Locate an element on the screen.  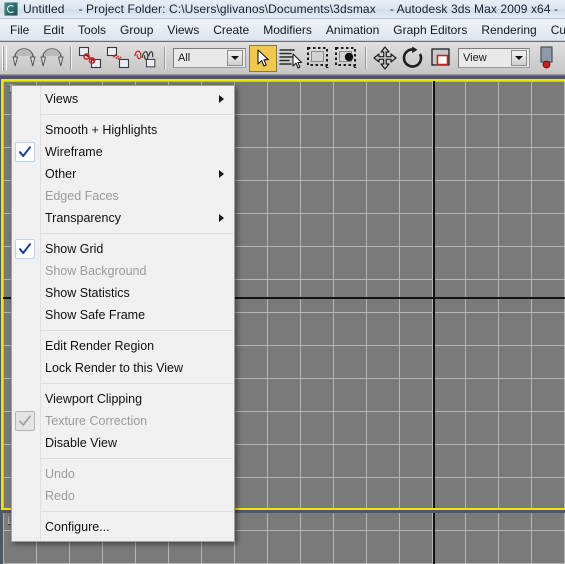
select-by-name-button is located at coordinates (291, 58).